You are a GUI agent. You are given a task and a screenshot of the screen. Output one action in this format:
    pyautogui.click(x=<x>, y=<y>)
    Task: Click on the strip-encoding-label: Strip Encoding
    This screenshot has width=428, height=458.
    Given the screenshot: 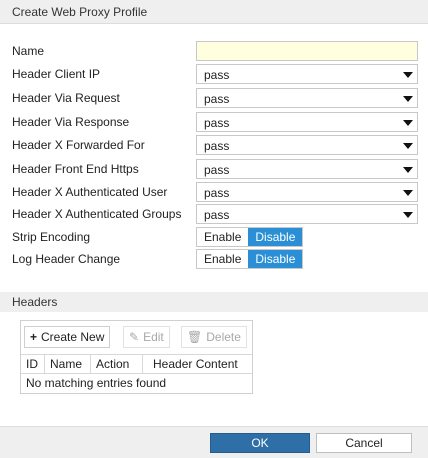 What is the action you would take?
    pyautogui.click(x=51, y=237)
    